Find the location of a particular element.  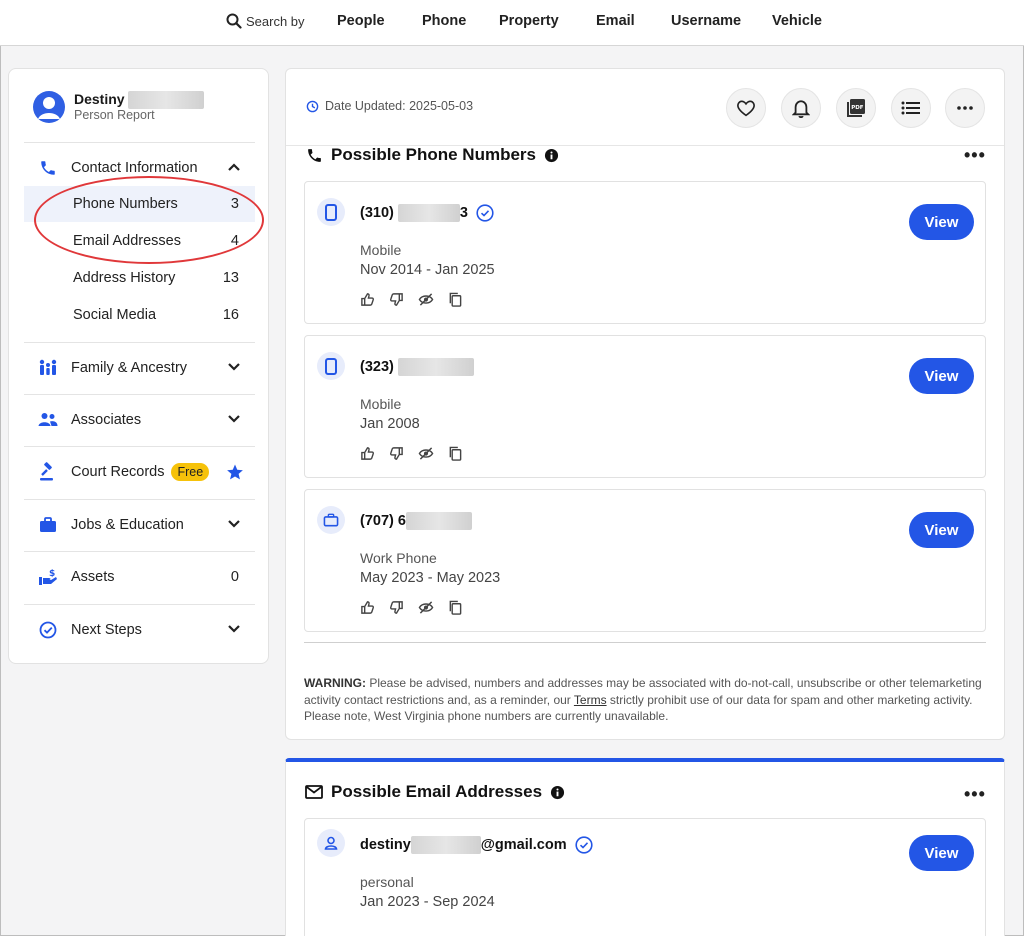

avatar is located at coordinates (49, 107).